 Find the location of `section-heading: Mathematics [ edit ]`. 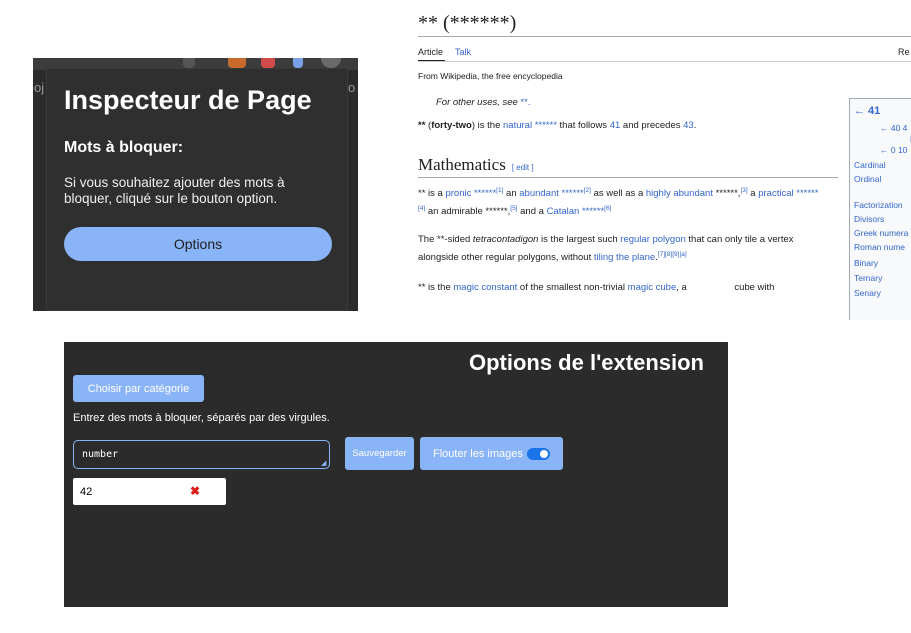

section-heading: Mathematics [ edit ] is located at coordinates (476, 165).